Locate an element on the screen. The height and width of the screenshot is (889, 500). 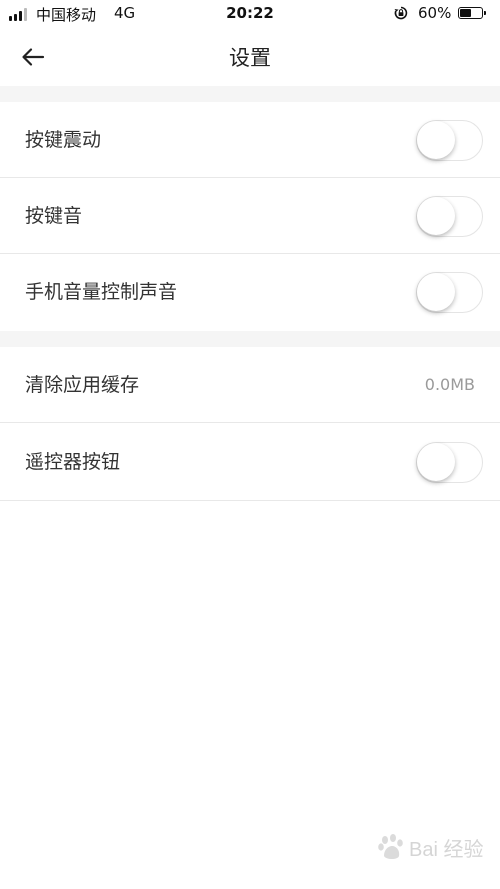
setting-label: 遥控器按钮 is located at coordinates (73, 462).